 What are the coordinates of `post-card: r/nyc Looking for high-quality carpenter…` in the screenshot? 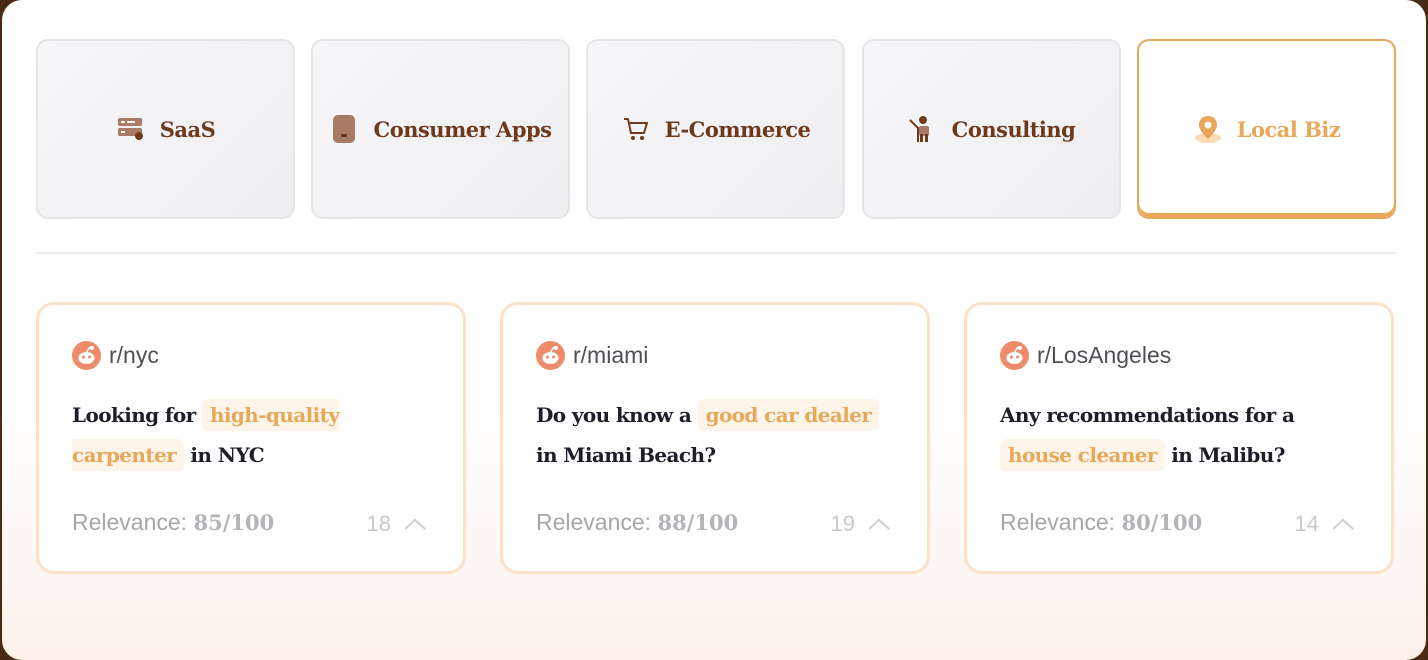 It's located at (251, 438).